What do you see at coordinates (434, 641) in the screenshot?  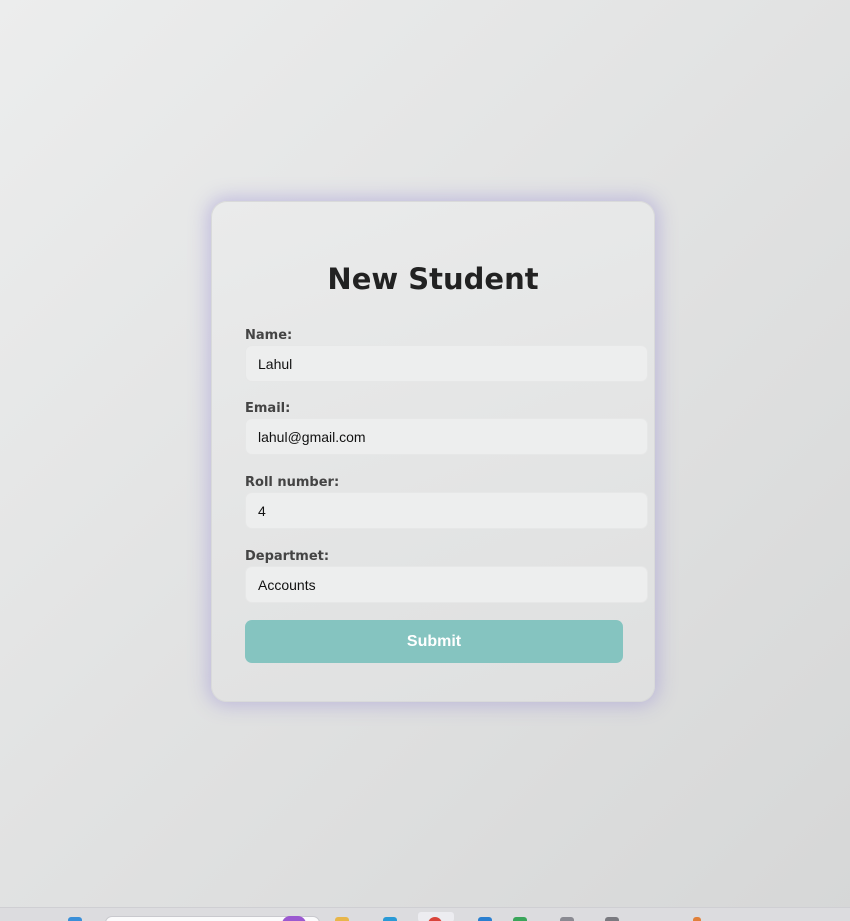 I see `submit-button: Submit` at bounding box center [434, 641].